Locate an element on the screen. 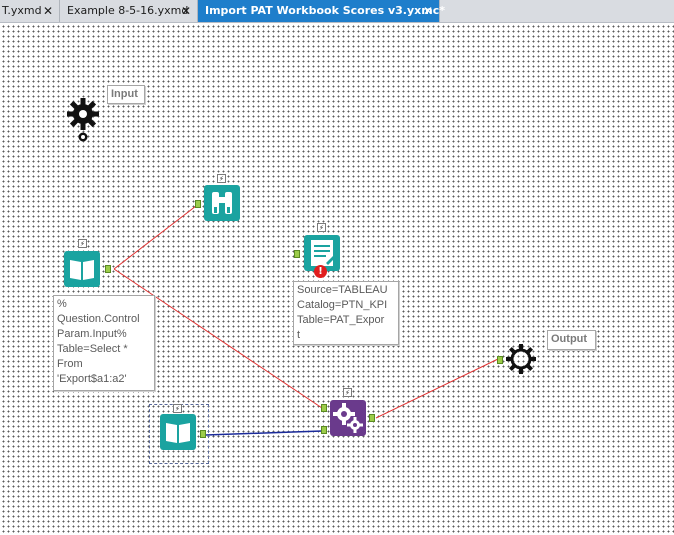  tab-t-yxmd: T.yxmd ✕ is located at coordinates (30, 11).